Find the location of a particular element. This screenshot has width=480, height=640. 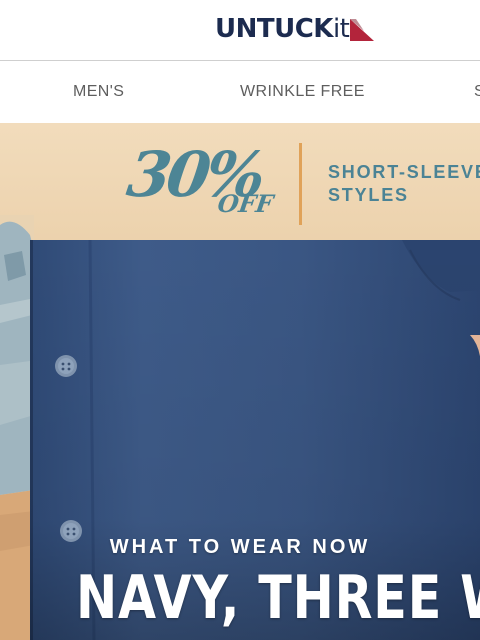

promo-off: OFF is located at coordinates (245, 203).